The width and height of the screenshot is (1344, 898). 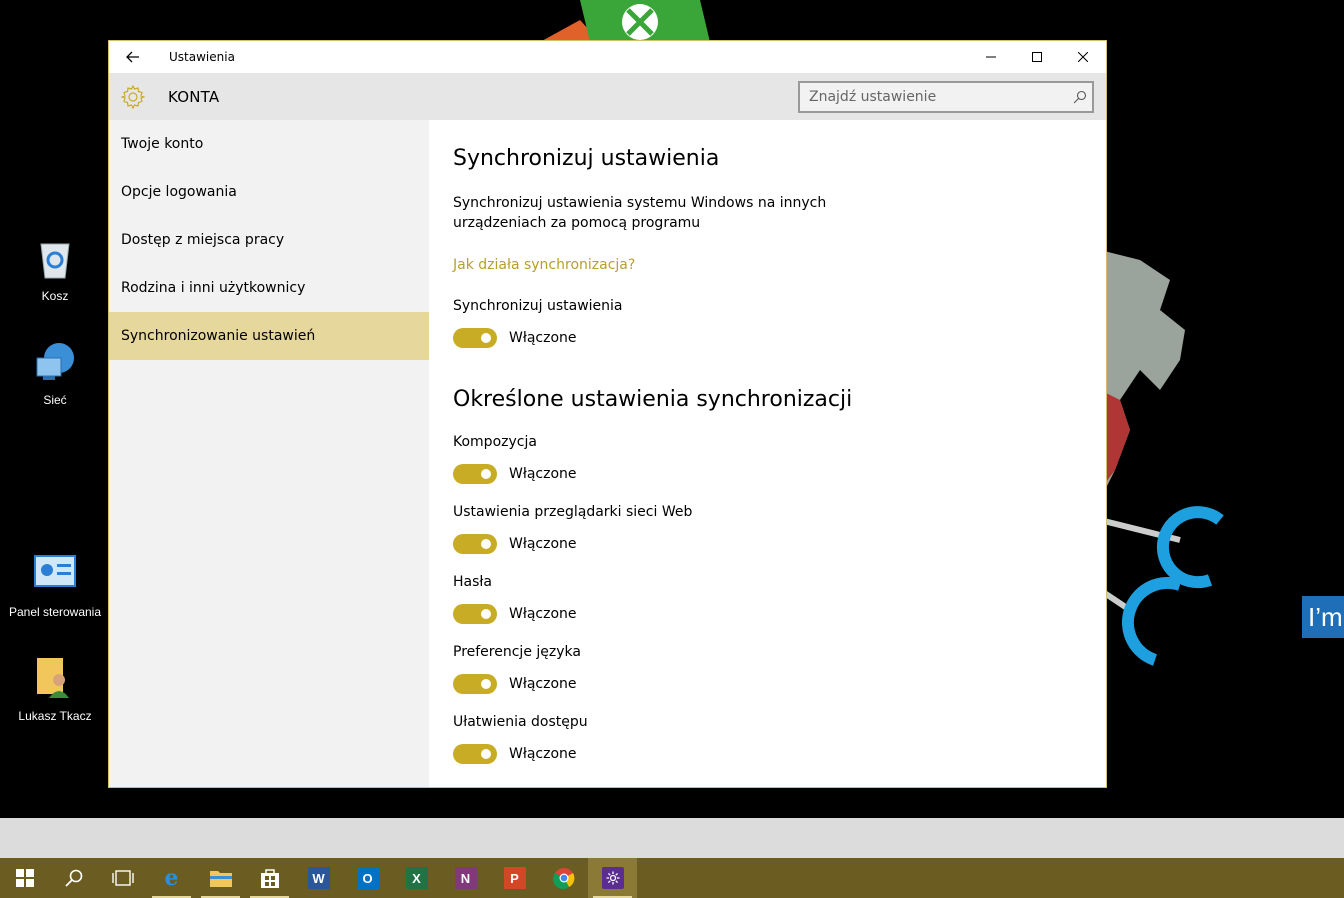 I want to click on taskbar-store, so click(x=269, y=878).